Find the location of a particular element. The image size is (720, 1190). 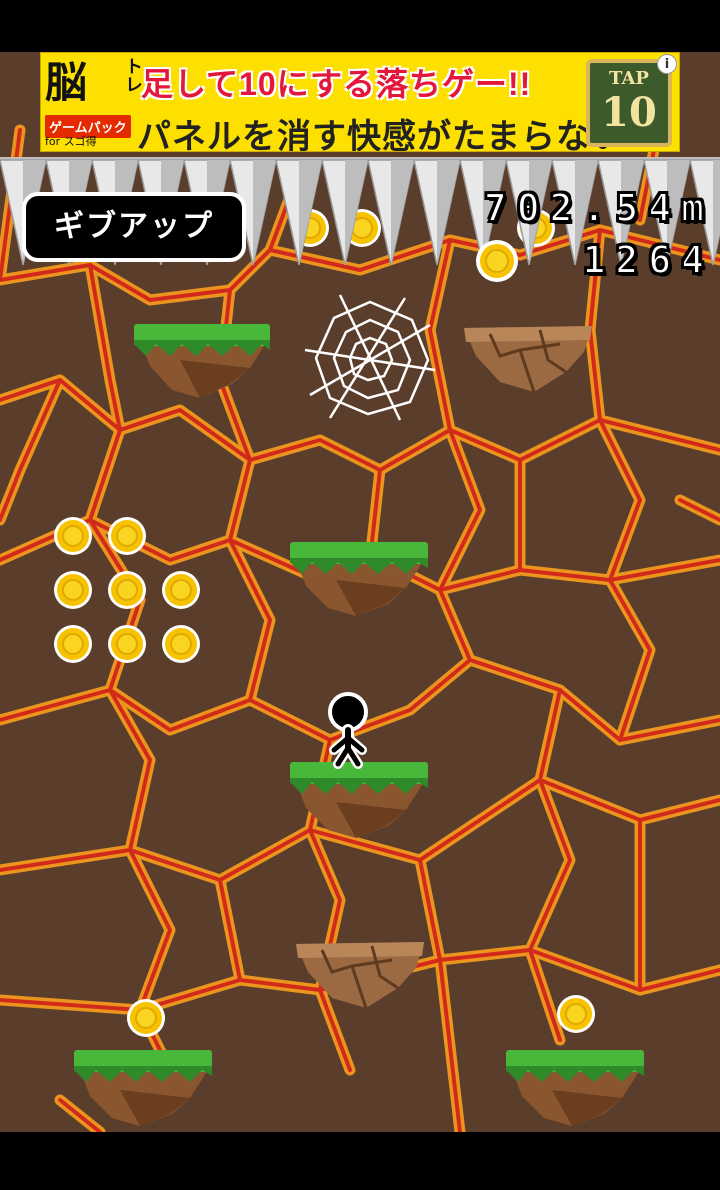

ad-tap10-logo: TAP 10 is located at coordinates (629, 103).